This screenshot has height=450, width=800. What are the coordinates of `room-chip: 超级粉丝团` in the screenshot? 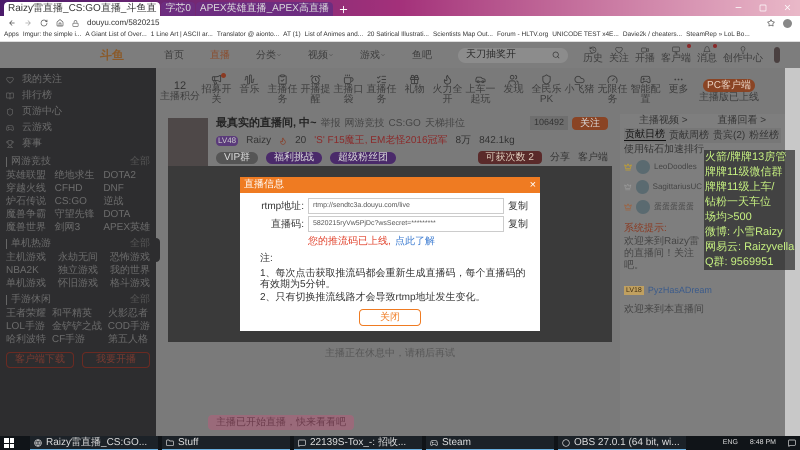 It's located at (363, 158).